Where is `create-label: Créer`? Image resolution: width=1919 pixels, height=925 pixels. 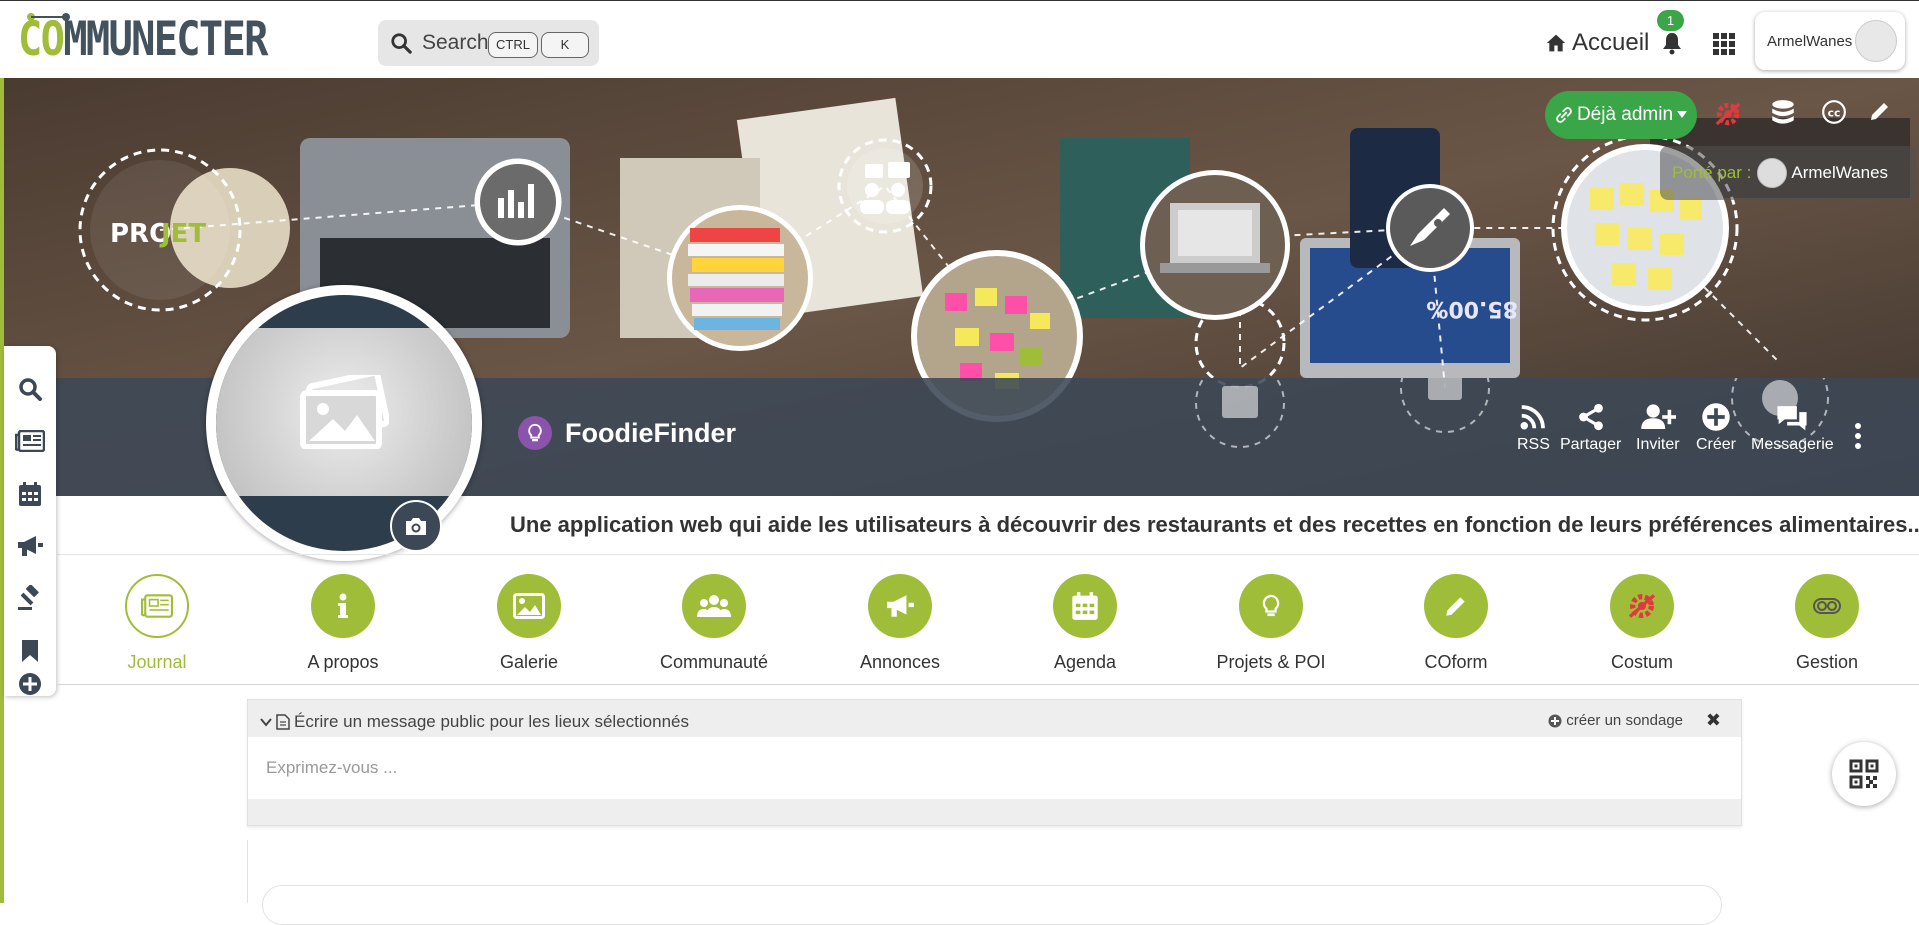 create-label: Créer is located at coordinates (1716, 444).